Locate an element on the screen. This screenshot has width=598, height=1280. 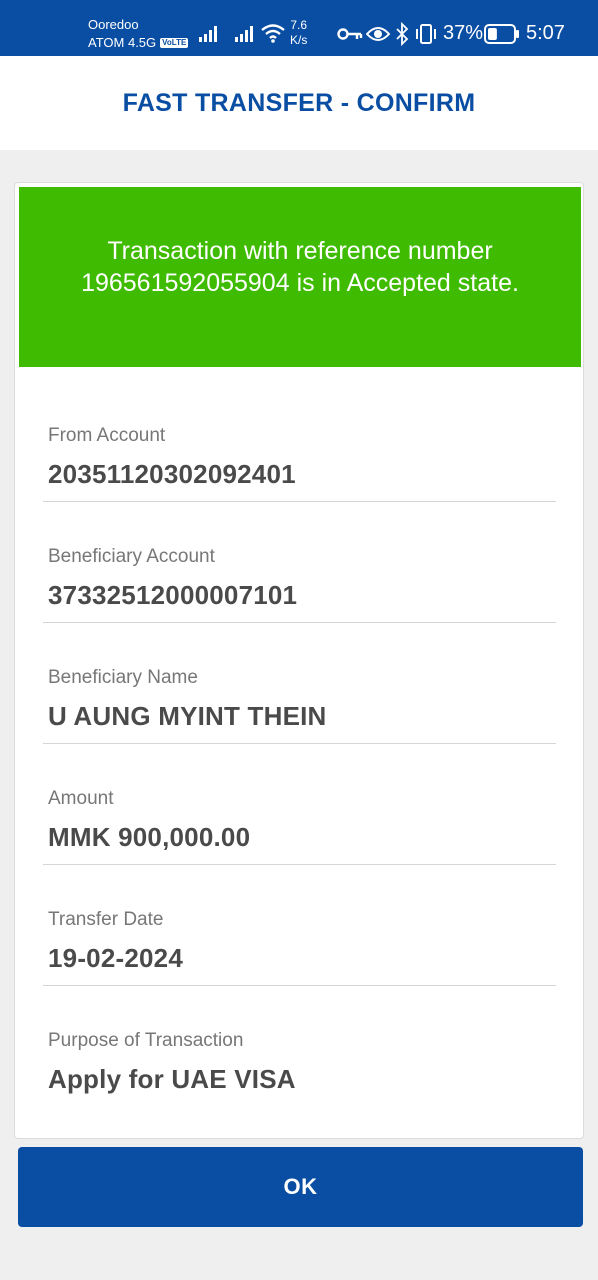
app-header: FAST TRANSFER - CONFIRM is located at coordinates (299, 103).